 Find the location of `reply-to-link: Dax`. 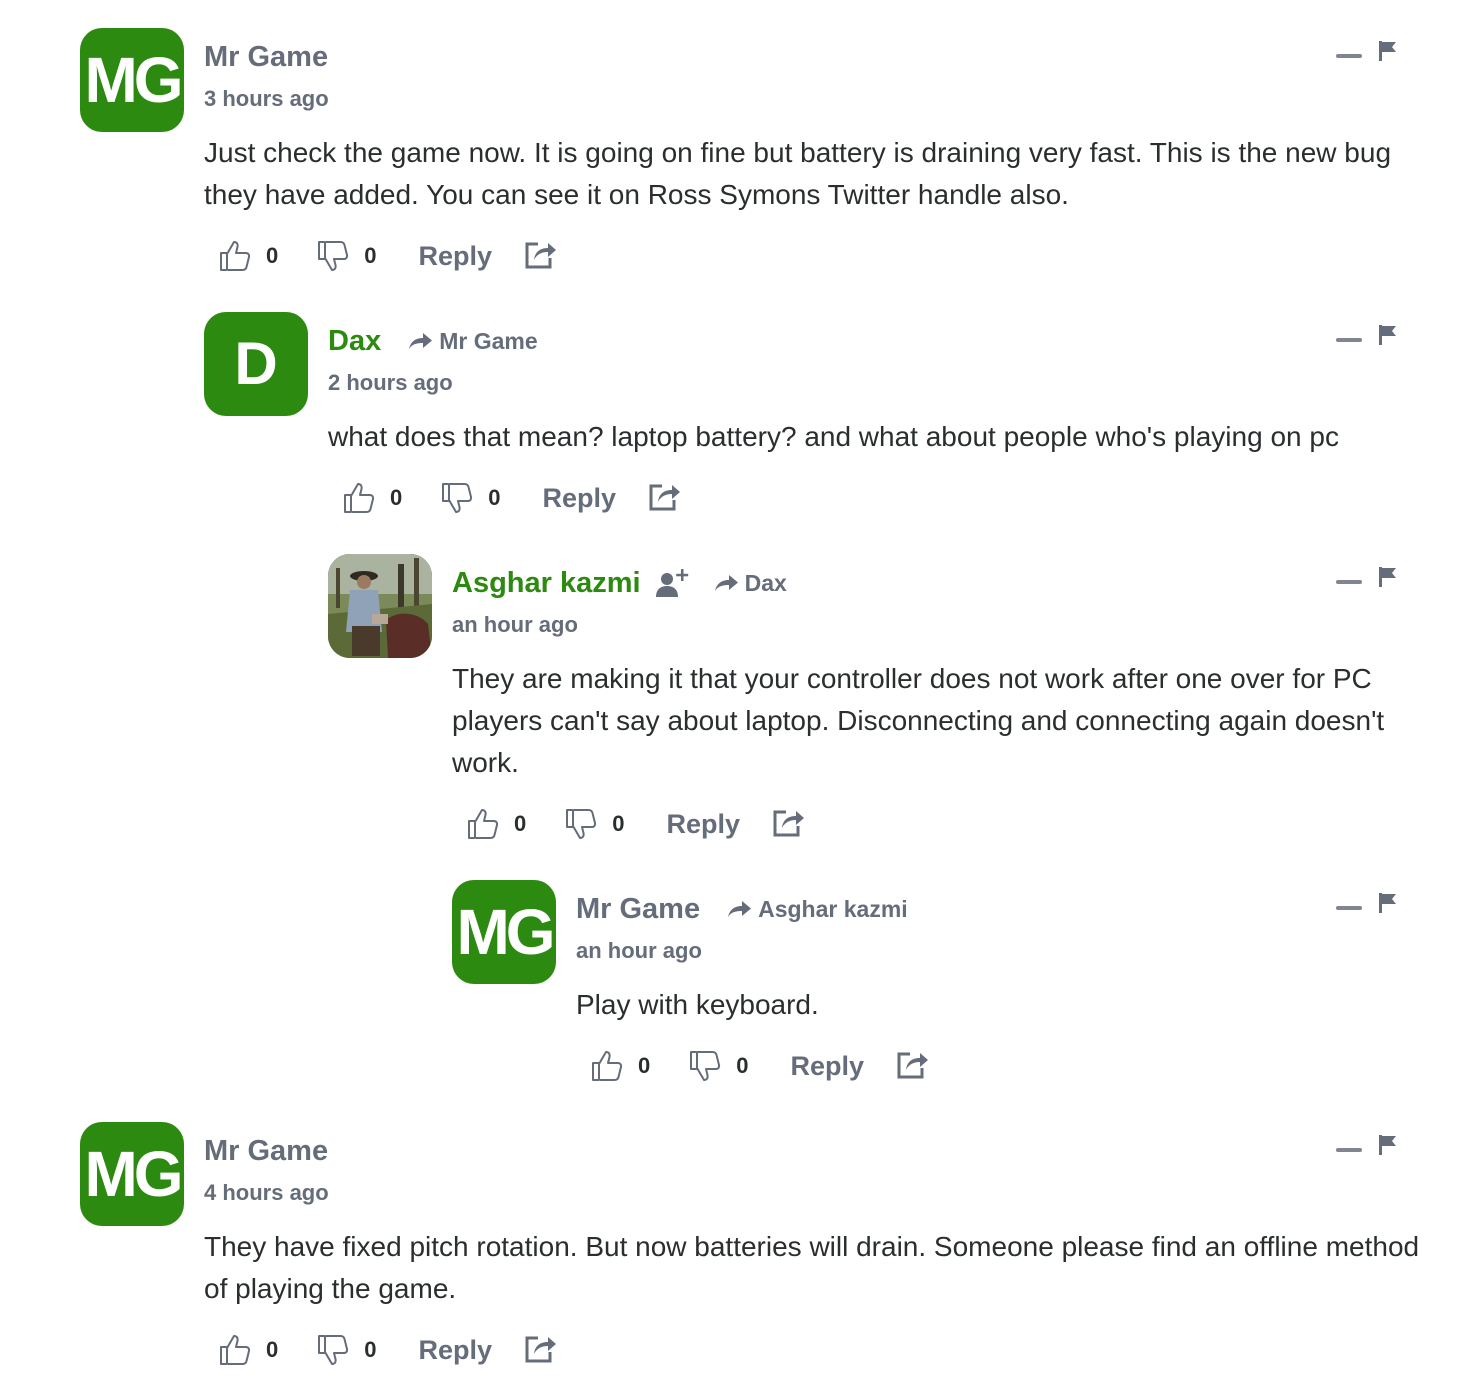

reply-to-link: Dax is located at coordinates (750, 583).